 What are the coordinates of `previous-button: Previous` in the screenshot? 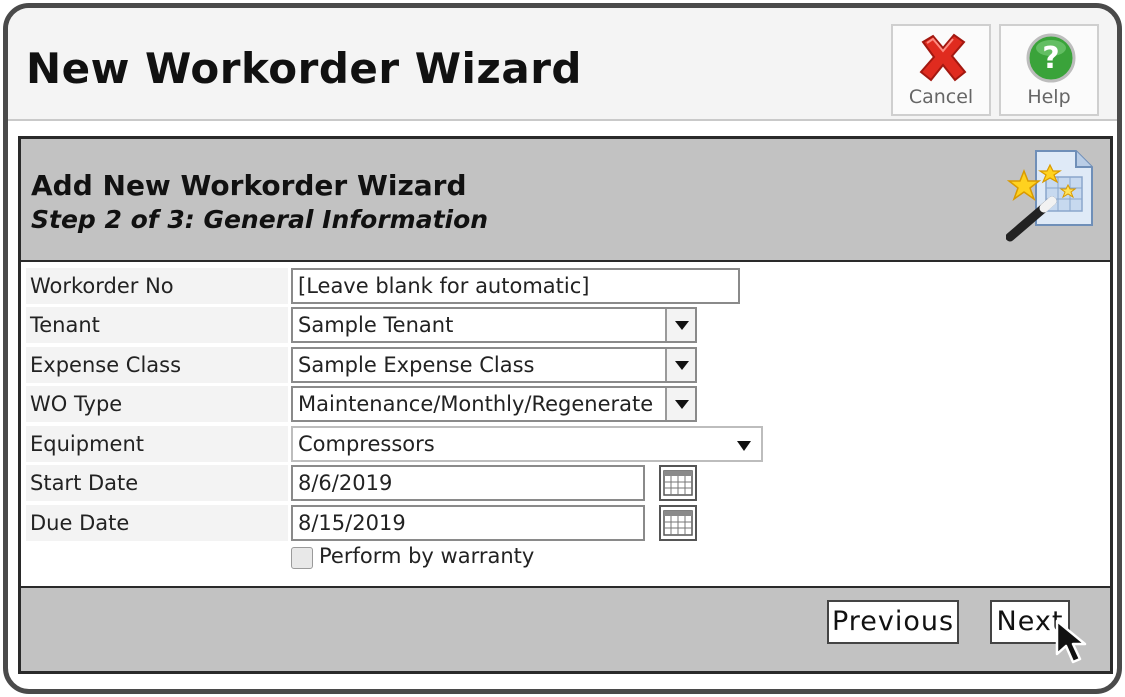 It's located at (893, 622).